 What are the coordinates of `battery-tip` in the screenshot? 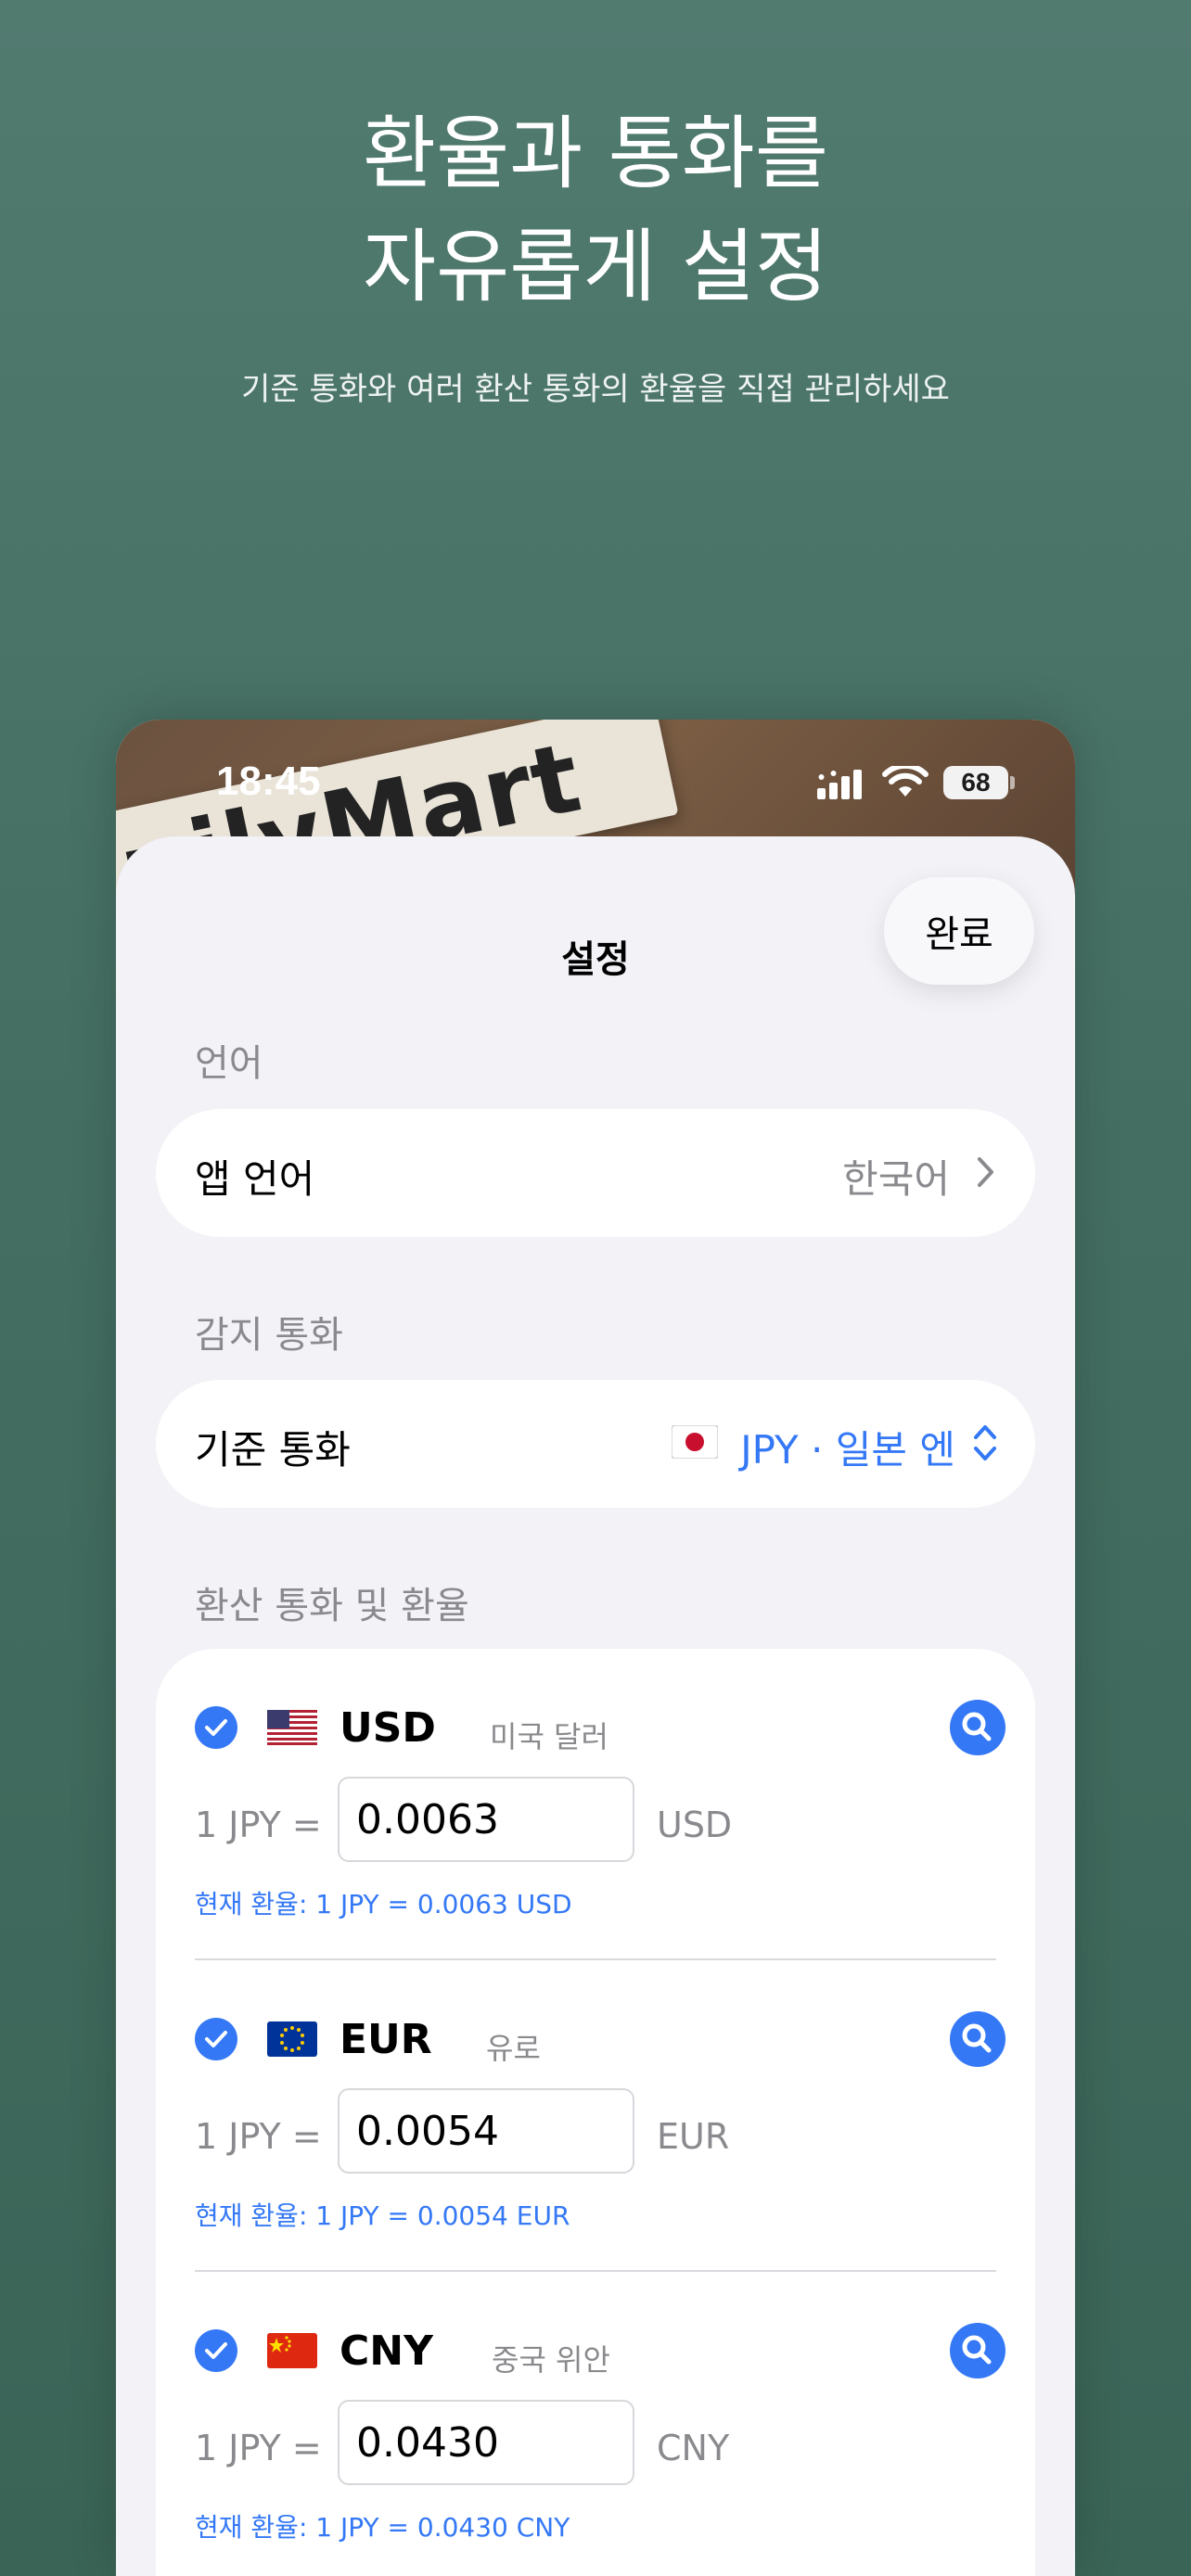 It's located at (1012, 783).